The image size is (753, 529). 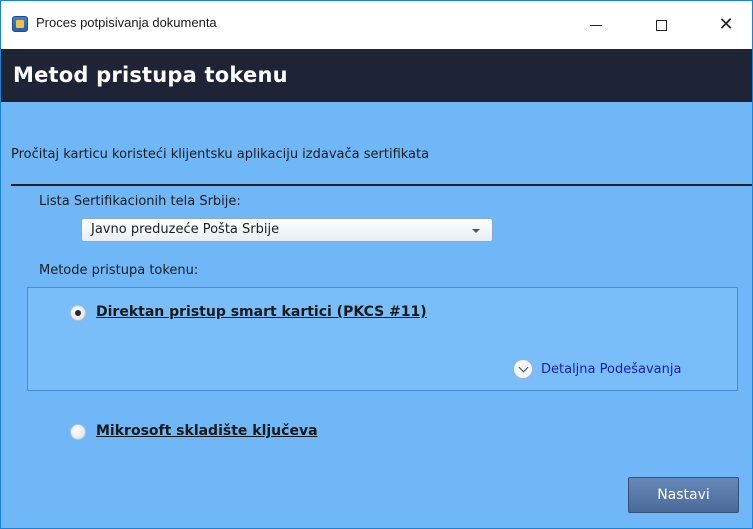 I want to click on radio-pkcs11, so click(x=78, y=313).